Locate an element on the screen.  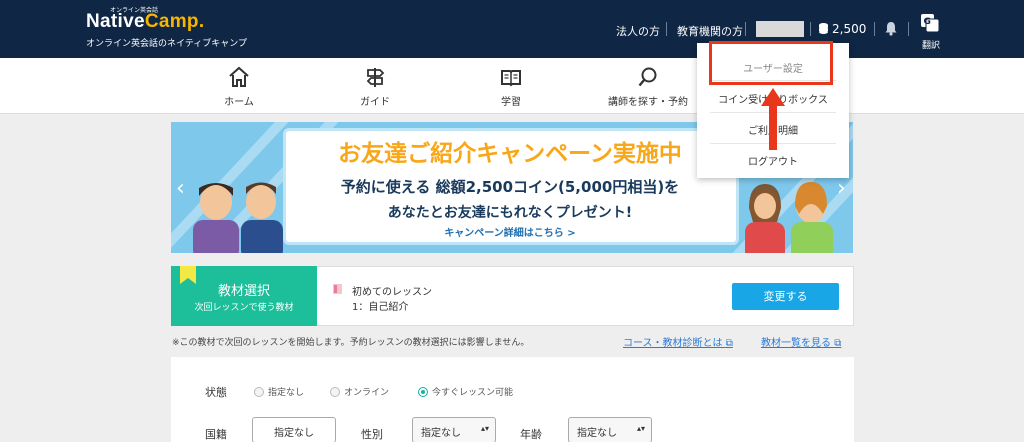
nationality-select: 指定なし is located at coordinates (294, 429).